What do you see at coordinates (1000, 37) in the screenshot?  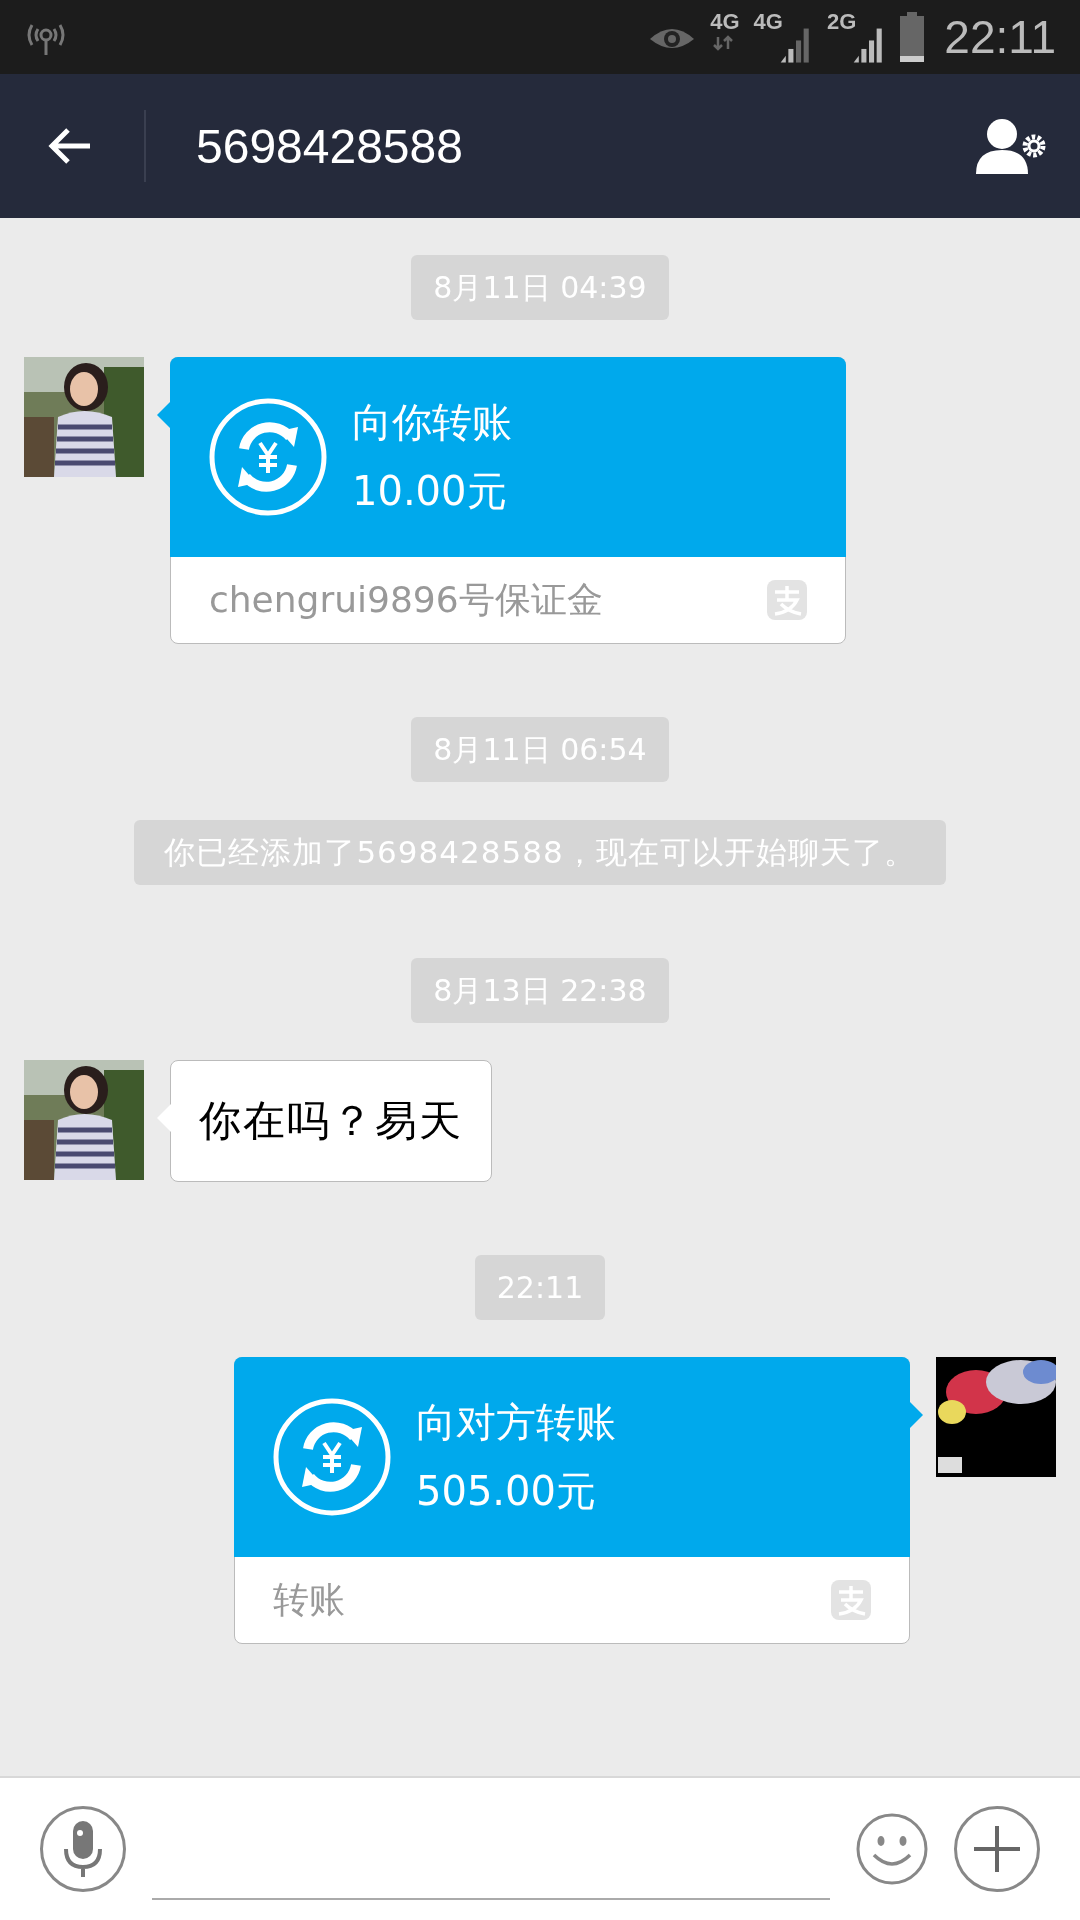 I see `clock: 22:11` at bounding box center [1000, 37].